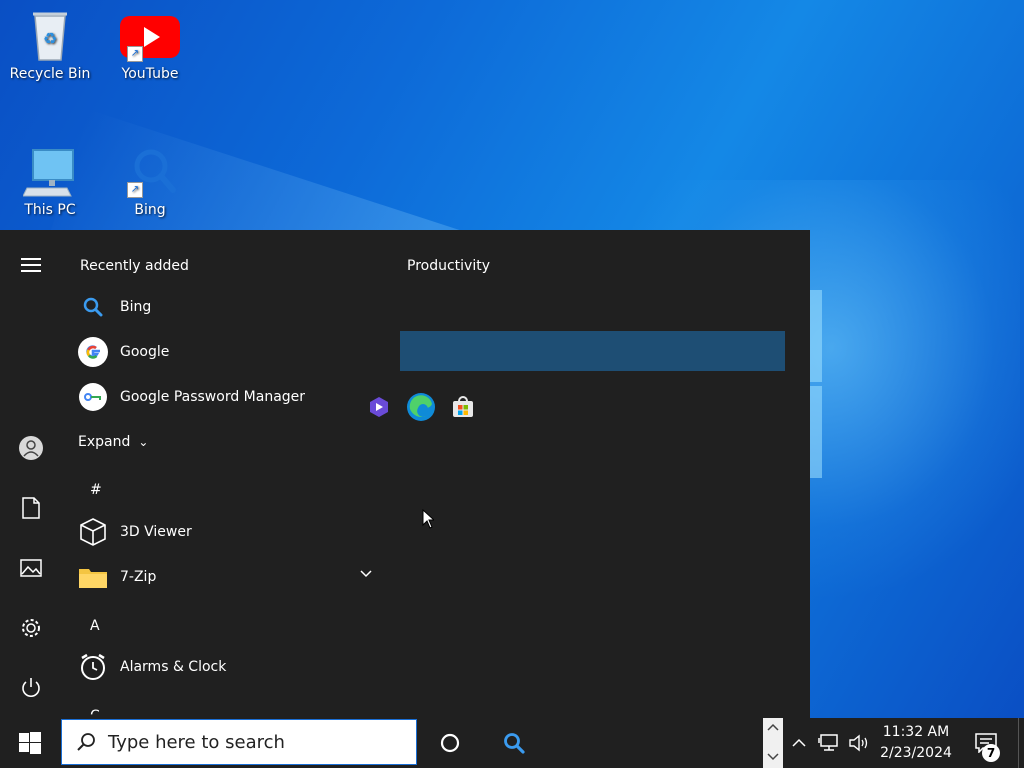 The image size is (1024, 768). Describe the element at coordinates (379, 407) in the screenshot. I see `app-icon-small` at that location.